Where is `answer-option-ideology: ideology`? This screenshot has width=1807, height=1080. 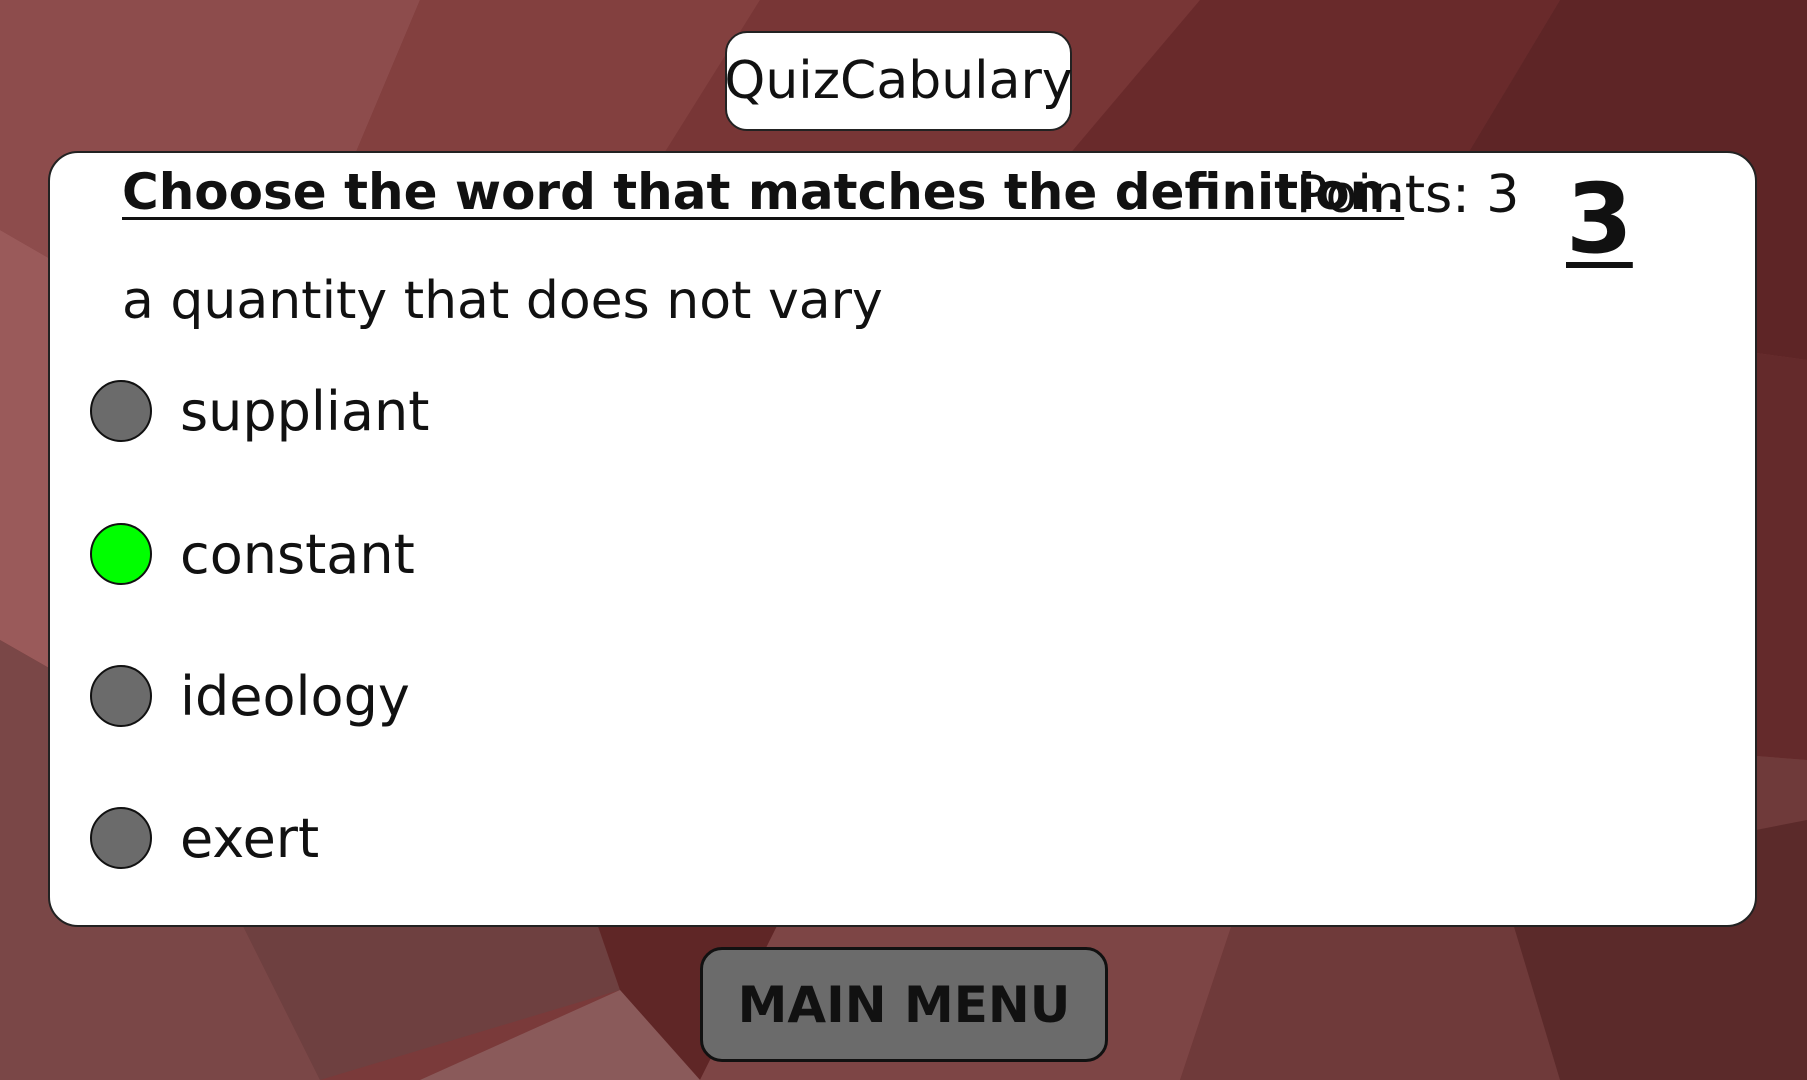 answer-option-ideology: ideology is located at coordinates (250, 696).